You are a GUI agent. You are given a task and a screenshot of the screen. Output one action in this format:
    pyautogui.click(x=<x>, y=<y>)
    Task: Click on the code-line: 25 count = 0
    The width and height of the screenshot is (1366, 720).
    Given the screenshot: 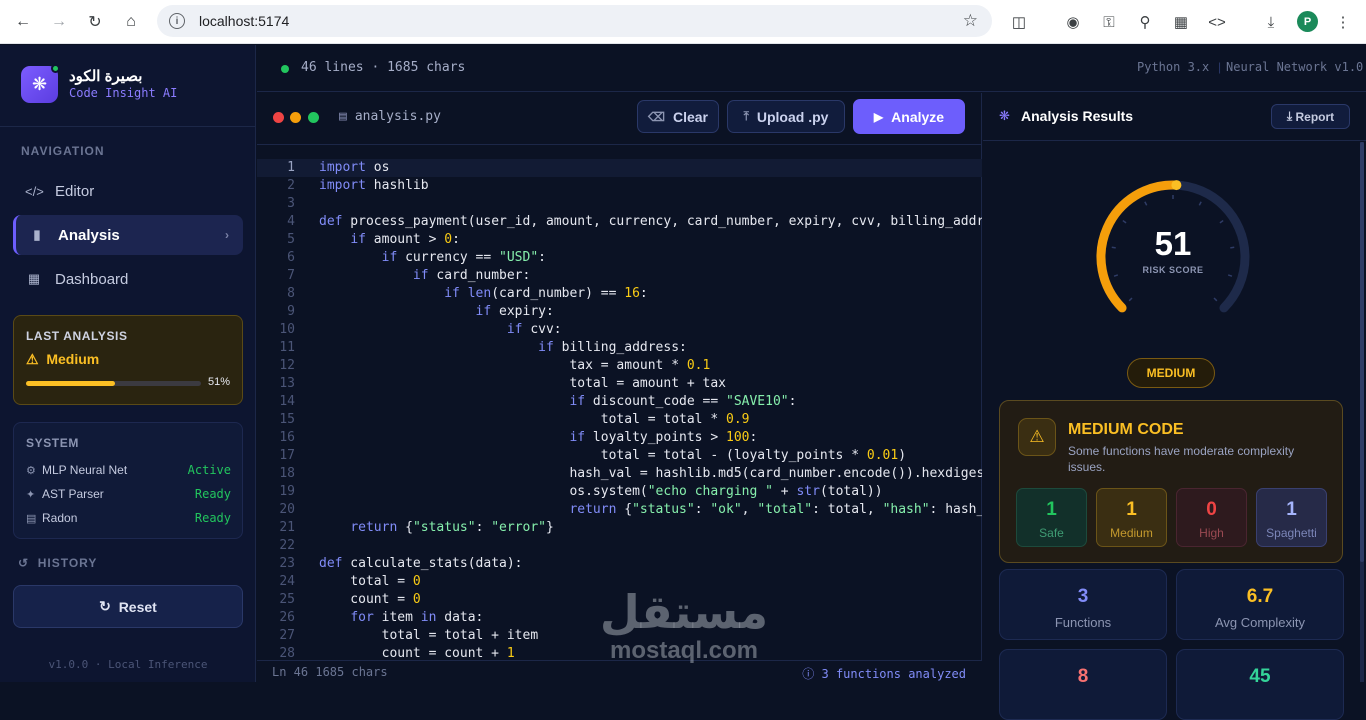 What is the action you would take?
    pyautogui.click(x=350, y=599)
    